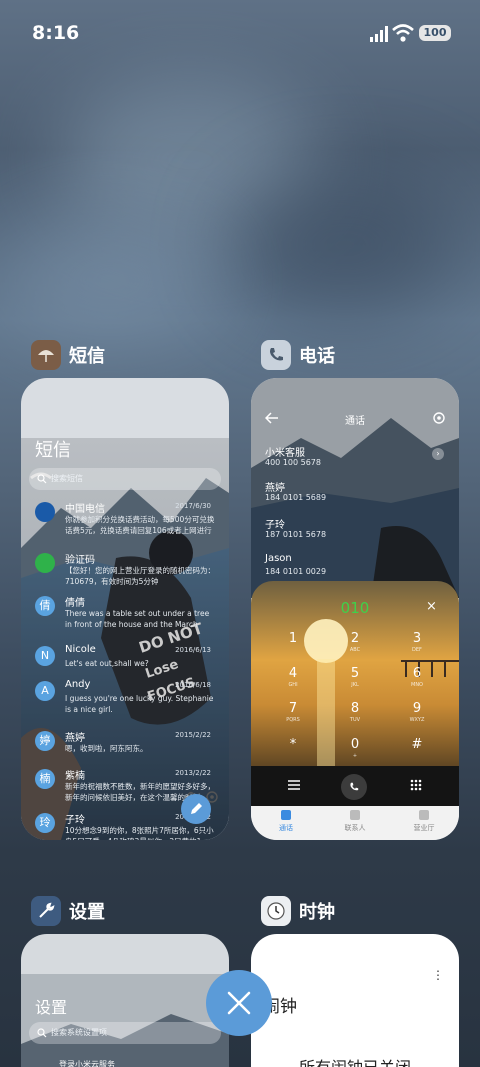  What do you see at coordinates (75, 820) in the screenshot?
I see `thread-name: 子玲` at bounding box center [75, 820].